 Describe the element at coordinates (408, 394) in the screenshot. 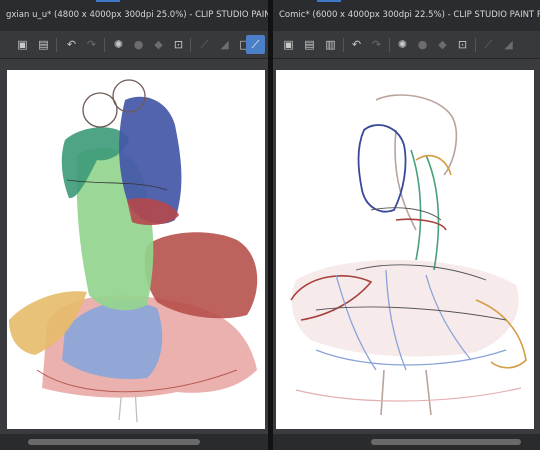

I see `hem-line` at that location.